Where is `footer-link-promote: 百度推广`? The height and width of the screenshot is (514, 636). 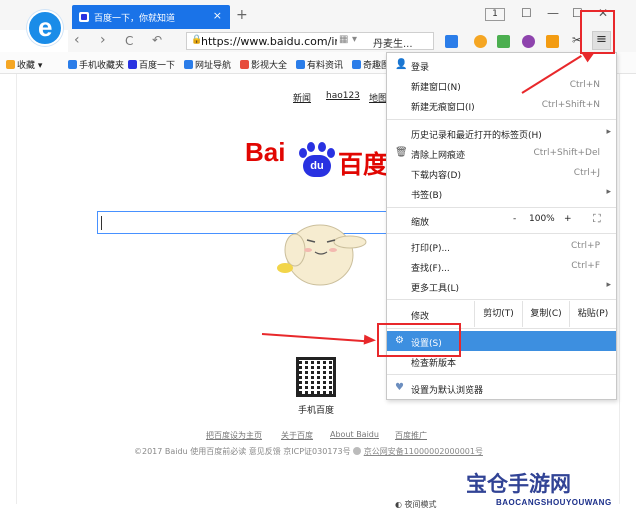 footer-link-promote: 百度推广 is located at coordinates (411, 435).